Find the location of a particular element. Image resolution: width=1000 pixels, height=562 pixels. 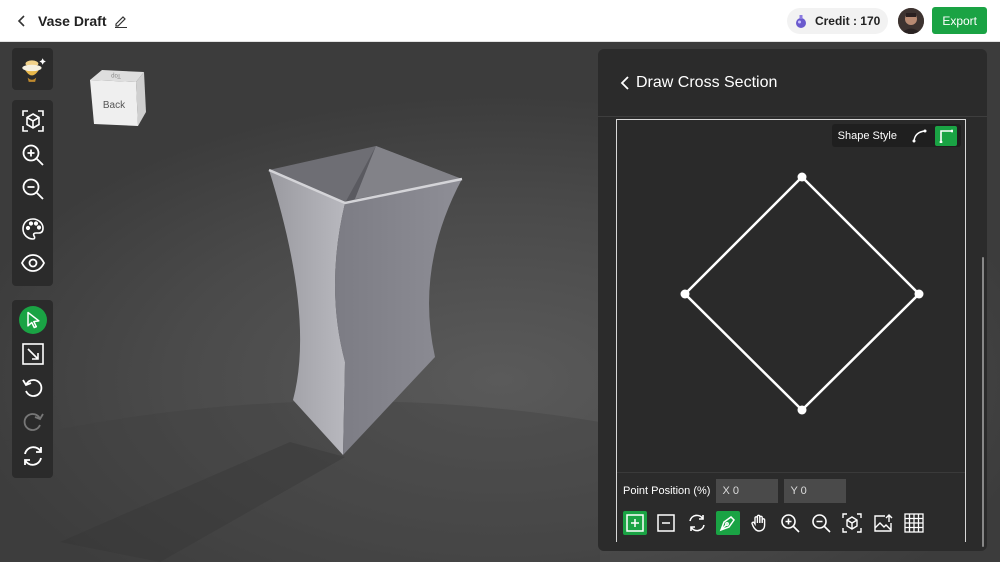

x-position-input is located at coordinates (747, 491).